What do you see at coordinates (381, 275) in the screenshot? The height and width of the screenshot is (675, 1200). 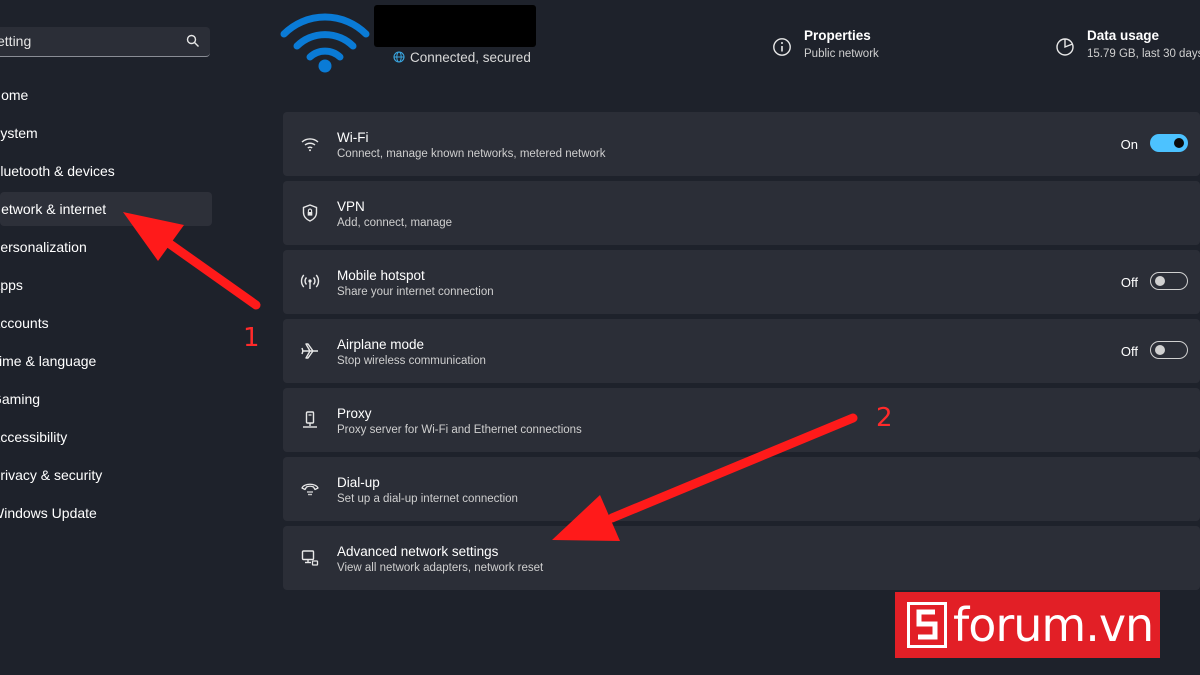 I see `setting-title: Mobile hotspot` at bounding box center [381, 275].